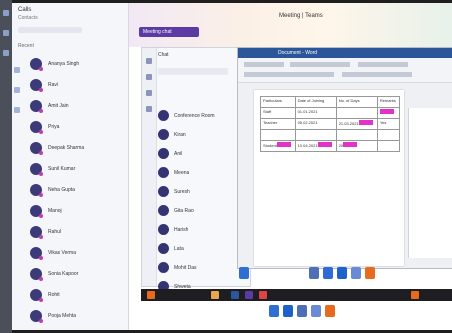 This screenshot has height=333, width=452. What do you see at coordinates (215, 295) in the screenshot?
I see `folder-icon` at bounding box center [215, 295].